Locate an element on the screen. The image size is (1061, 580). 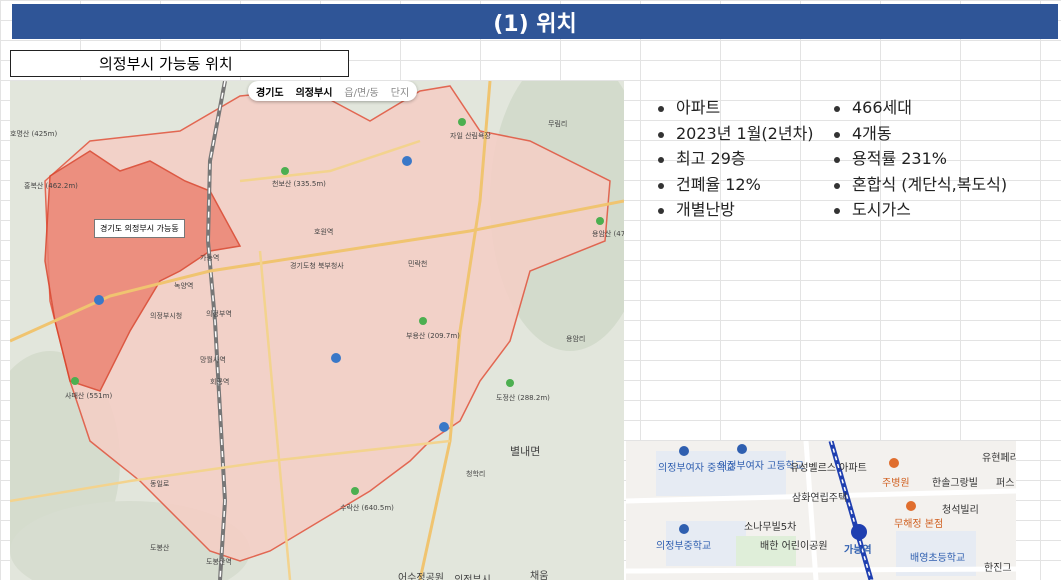
info-item: 개별난방 is located at coordinates (735, 210).